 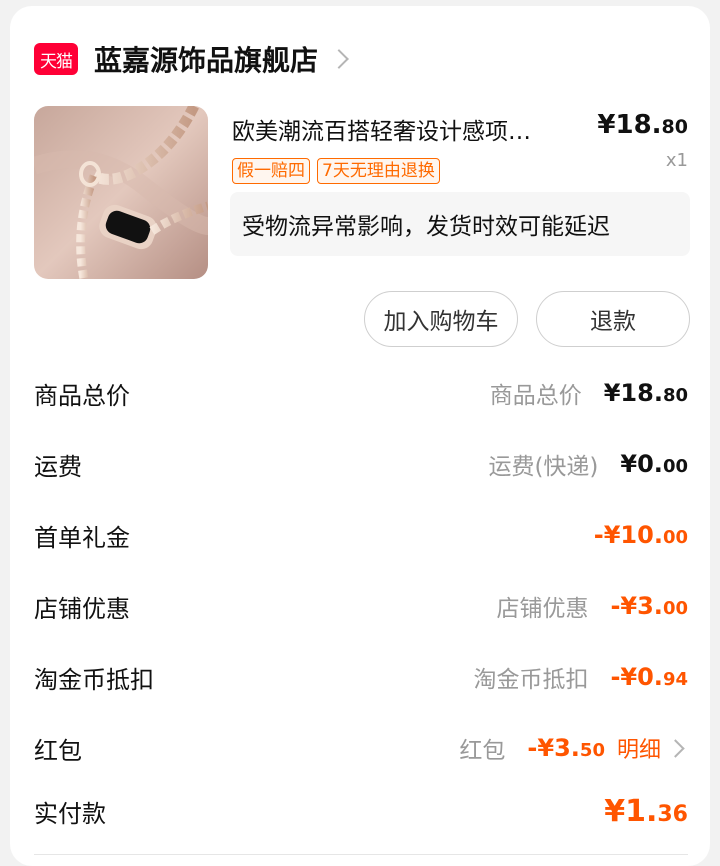 I want to click on product-quantity: x1, so click(x=676, y=160).